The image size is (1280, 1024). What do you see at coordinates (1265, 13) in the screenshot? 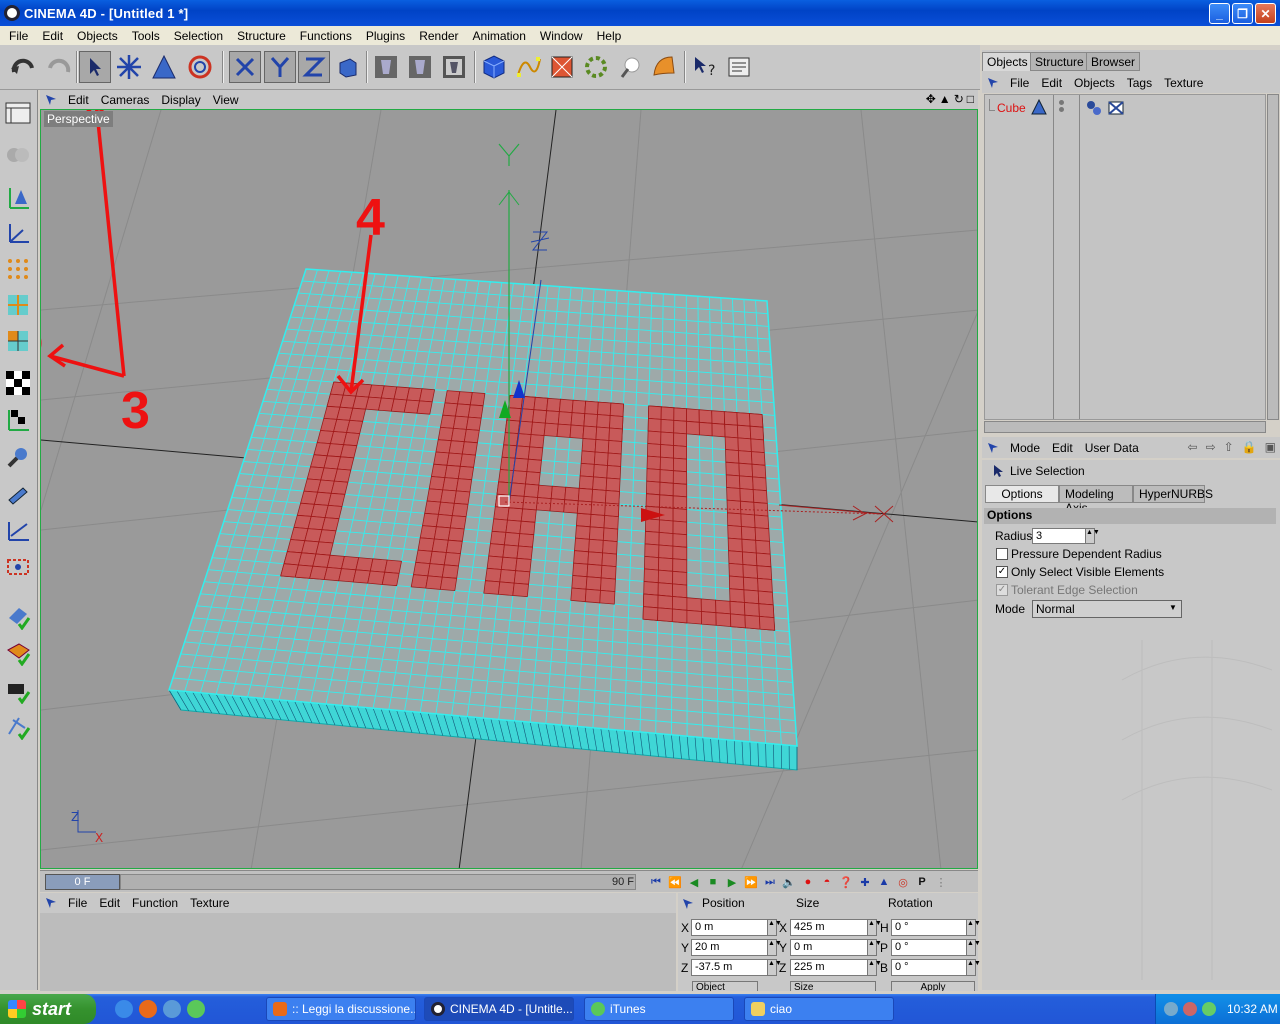
I see `close-button: ✕` at bounding box center [1265, 13].